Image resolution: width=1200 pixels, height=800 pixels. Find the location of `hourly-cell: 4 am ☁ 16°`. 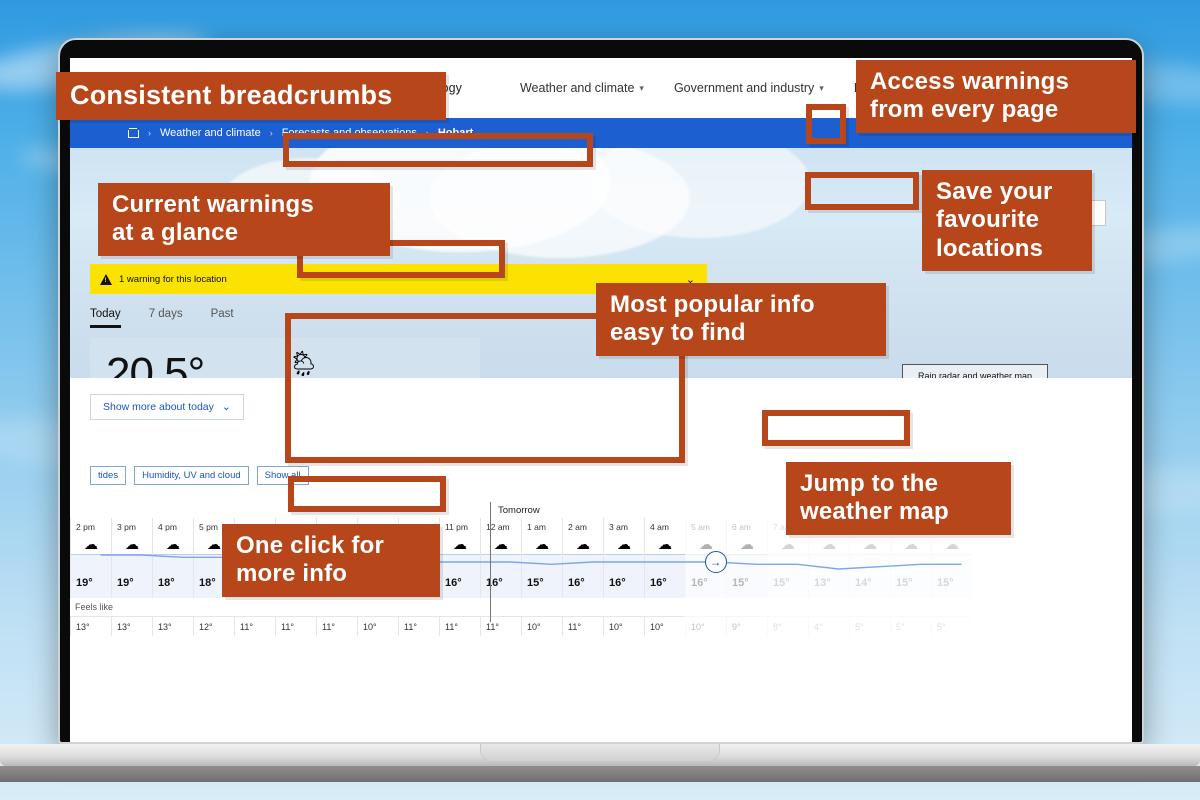

hourly-cell: 4 am ☁ 16° is located at coordinates (664, 558).